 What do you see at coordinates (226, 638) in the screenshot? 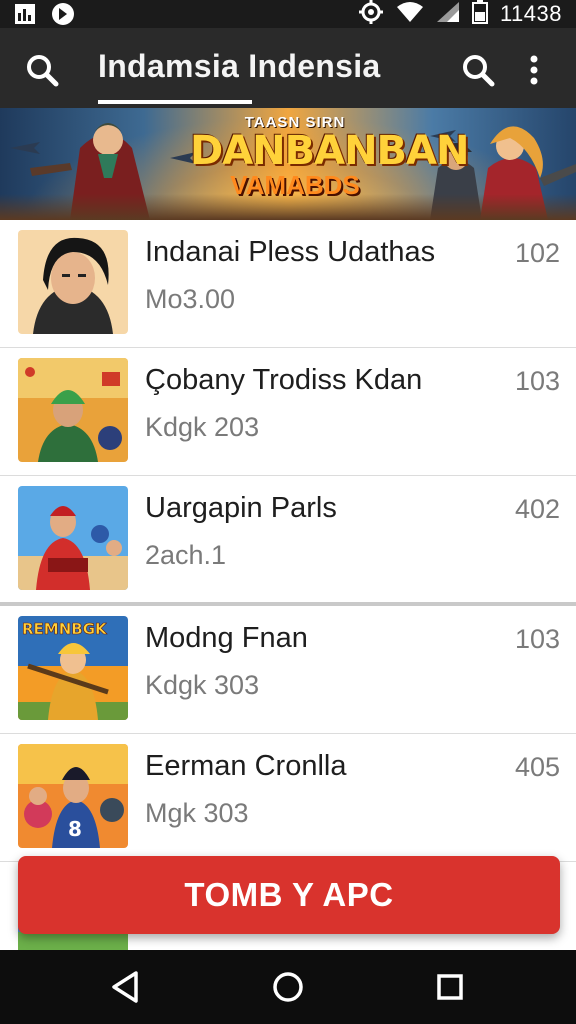
I see `list-item-title: Modng Fnan` at bounding box center [226, 638].